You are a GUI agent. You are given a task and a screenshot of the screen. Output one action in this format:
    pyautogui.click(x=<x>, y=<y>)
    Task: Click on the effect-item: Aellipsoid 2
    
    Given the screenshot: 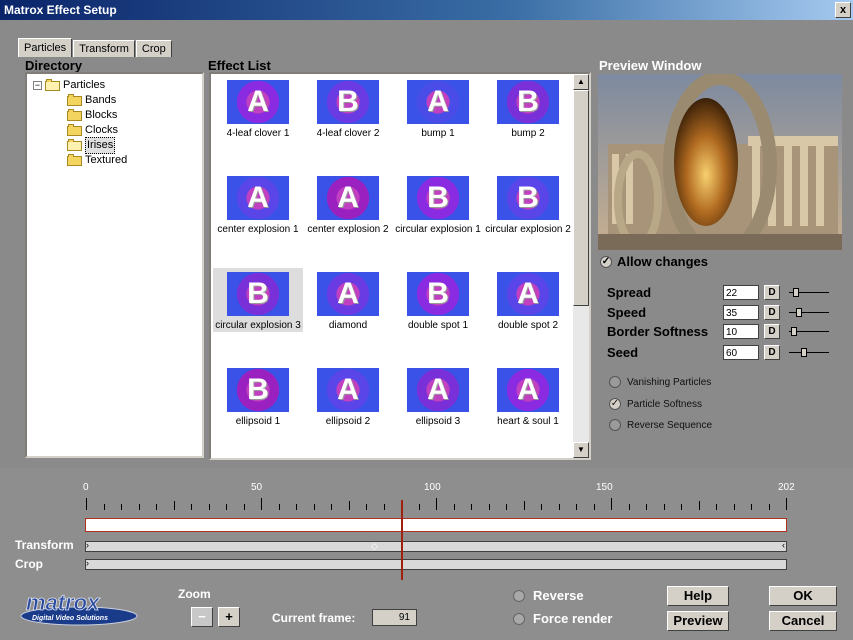 What is the action you would take?
    pyautogui.click(x=348, y=396)
    